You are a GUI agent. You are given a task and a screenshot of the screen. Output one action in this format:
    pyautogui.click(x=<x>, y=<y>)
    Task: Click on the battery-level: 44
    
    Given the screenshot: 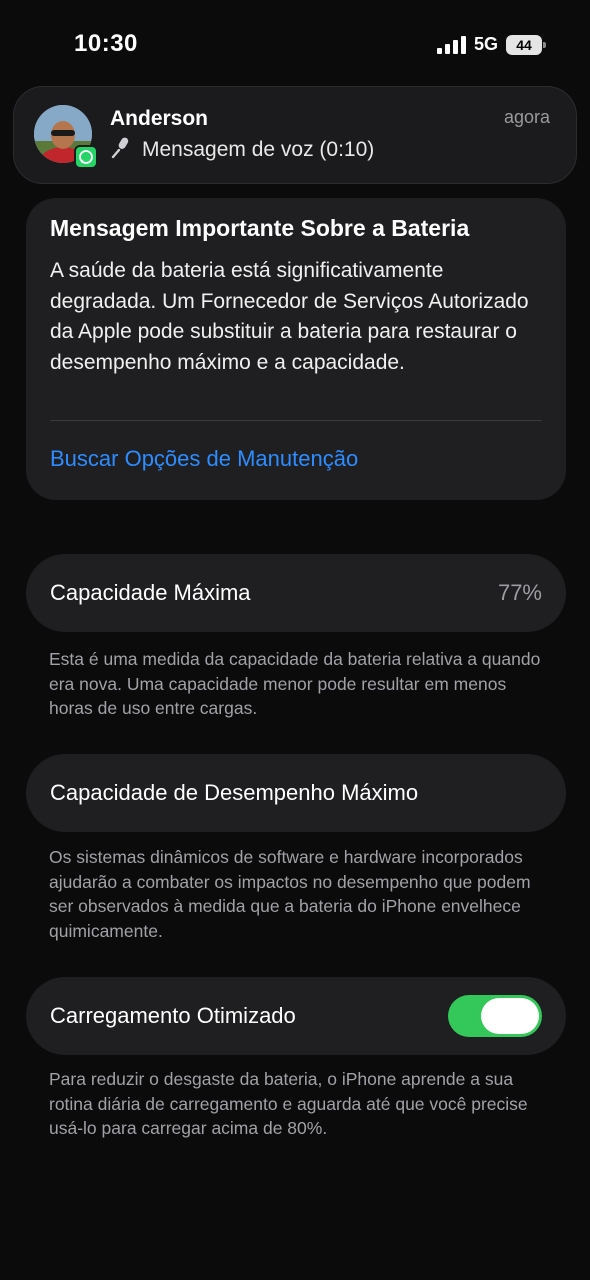 What is the action you would take?
    pyautogui.click(x=524, y=44)
    